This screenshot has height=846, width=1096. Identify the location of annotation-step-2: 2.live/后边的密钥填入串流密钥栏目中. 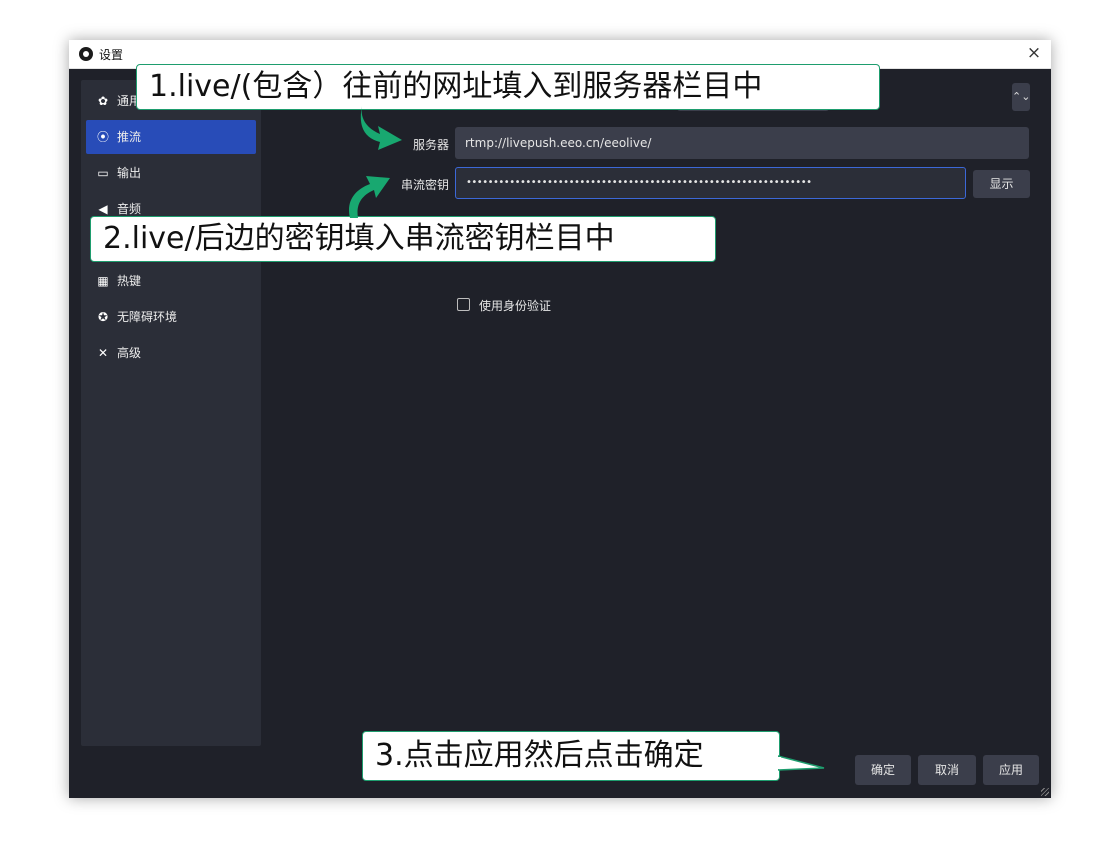
(403, 239).